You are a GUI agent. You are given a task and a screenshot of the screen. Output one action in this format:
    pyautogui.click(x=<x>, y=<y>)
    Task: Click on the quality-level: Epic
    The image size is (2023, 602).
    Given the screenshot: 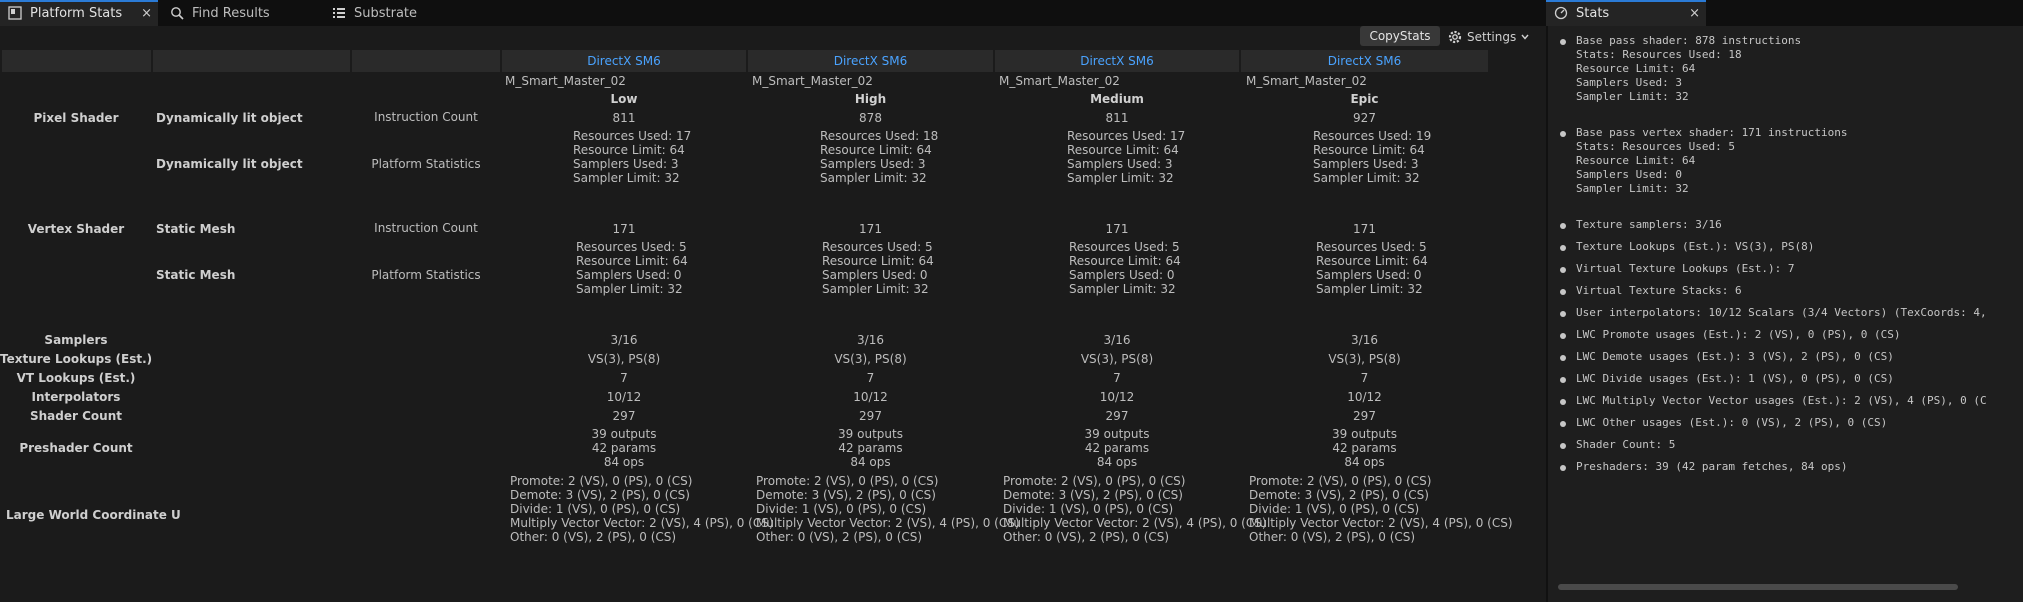 What is the action you would take?
    pyautogui.click(x=1364, y=99)
    